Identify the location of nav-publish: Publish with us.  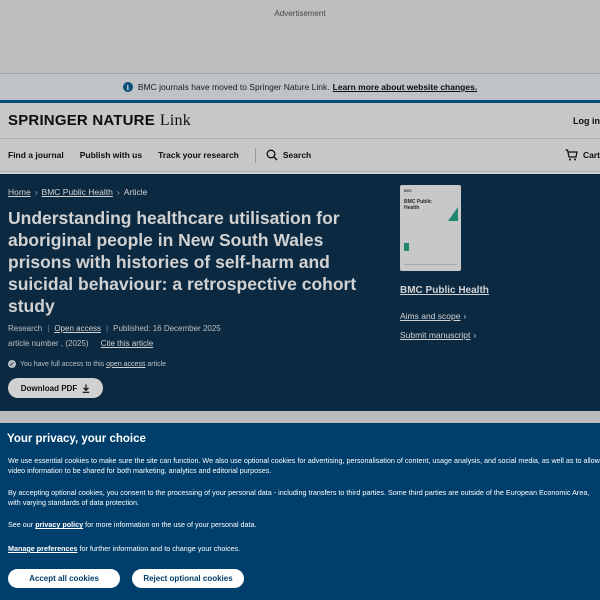
(111, 155).